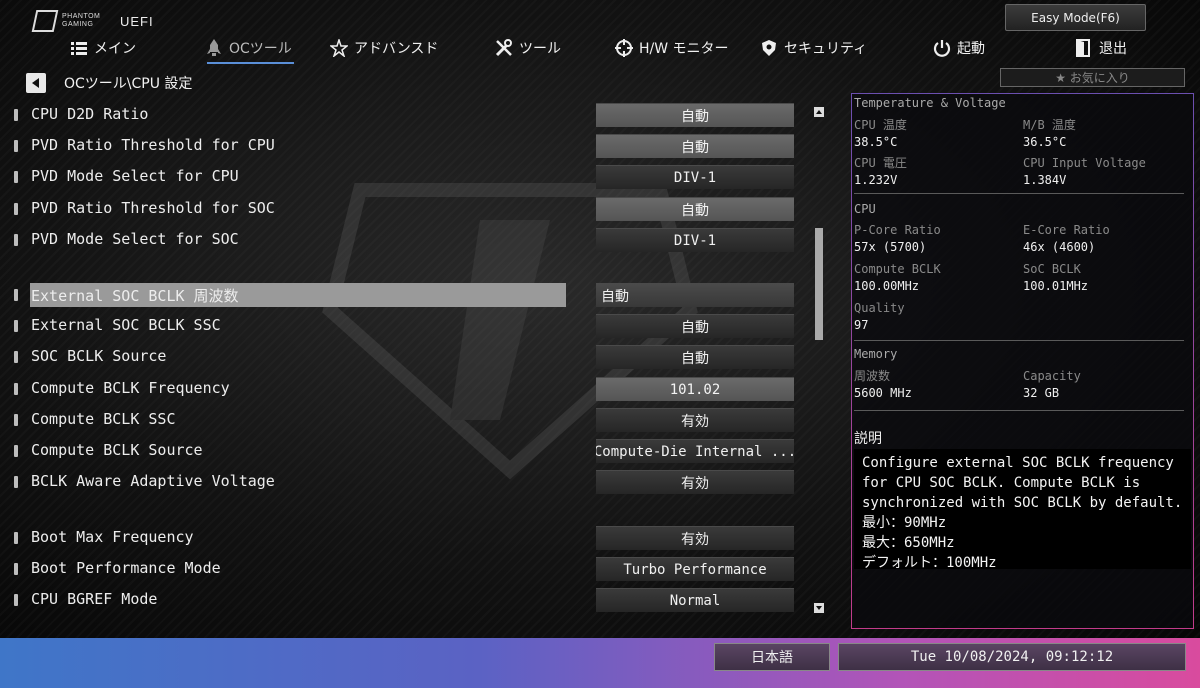 This screenshot has width=1200, height=688. I want to click on power-icon, so click(942, 48).